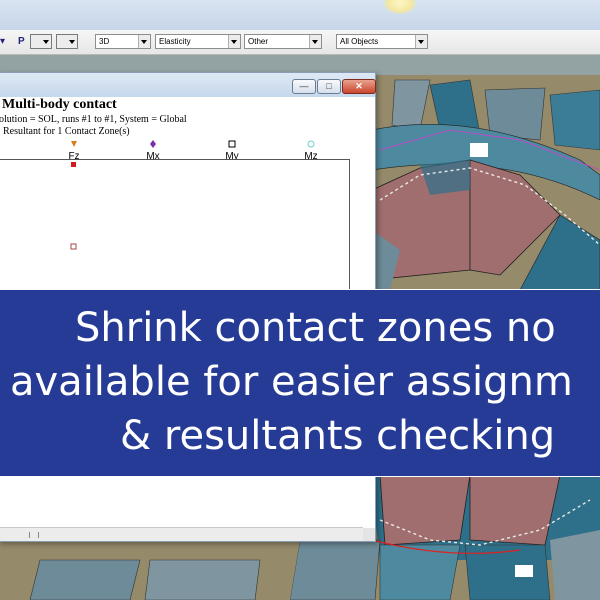 Image resolution: width=600 pixels, height=600 pixels. What do you see at coordinates (400, 7) in the screenshot?
I see `titlebar-glow` at bounding box center [400, 7].